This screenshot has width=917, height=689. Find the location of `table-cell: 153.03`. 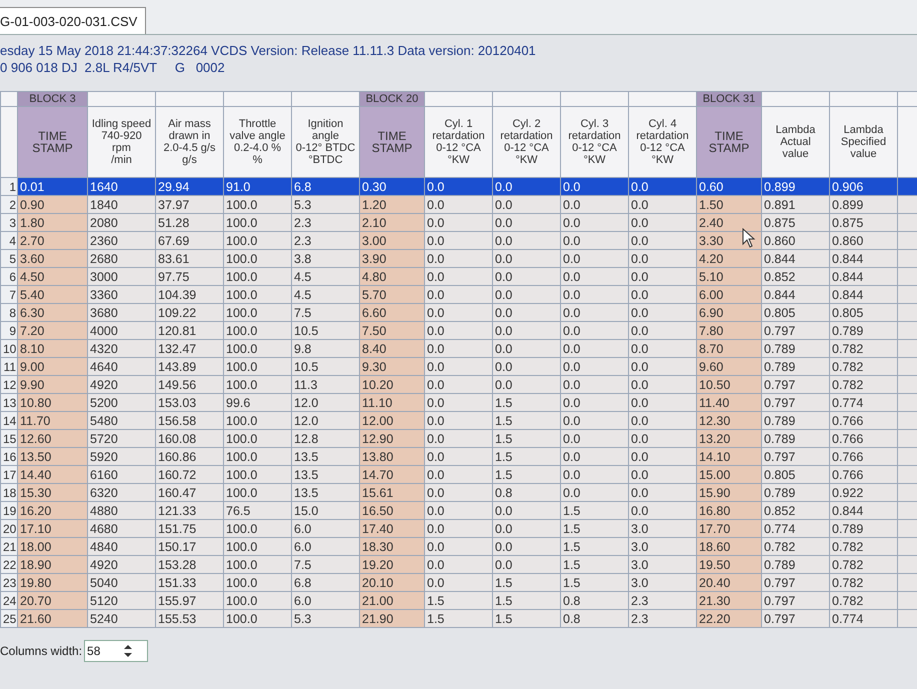

table-cell: 153.03 is located at coordinates (190, 403).